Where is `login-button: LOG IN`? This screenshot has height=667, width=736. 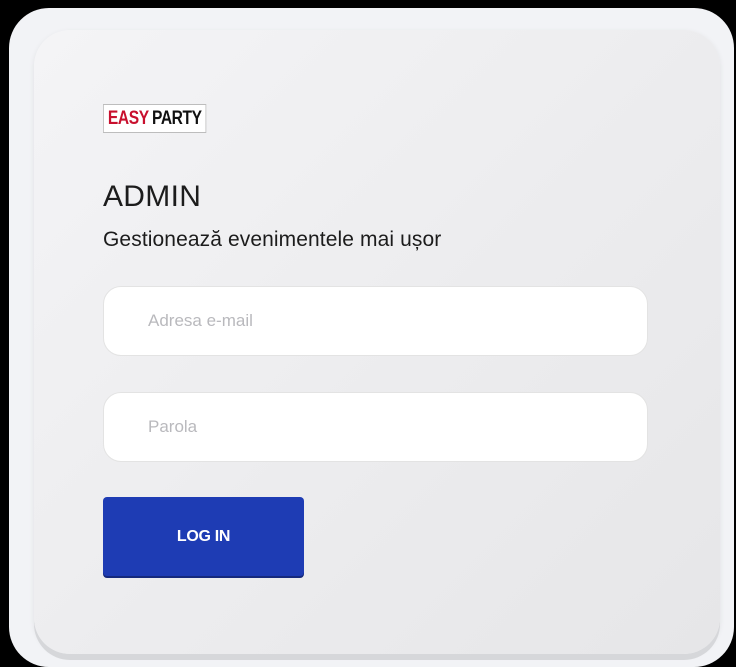 login-button: LOG IN is located at coordinates (203, 536).